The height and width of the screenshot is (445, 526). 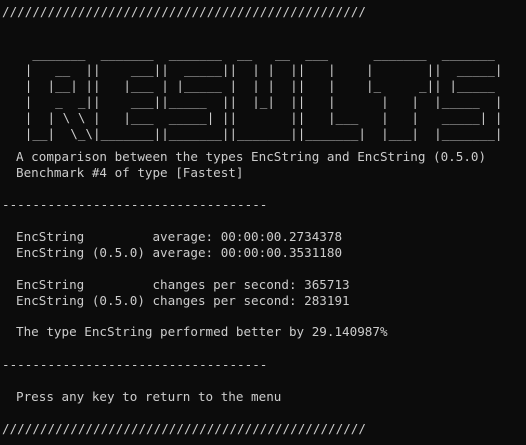 What do you see at coordinates (149, 396) in the screenshot?
I see `press-any-key-prompt: Press any key to return to the menu` at bounding box center [149, 396].